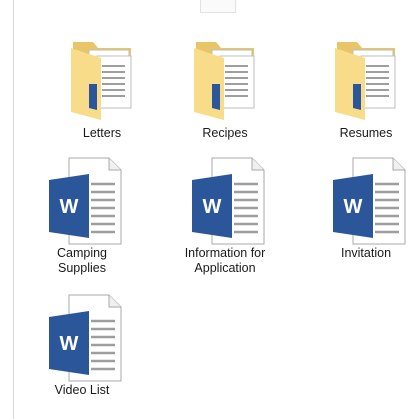 This screenshot has width=420, height=419. I want to click on folder-item-resumes: Resumes, so click(363, 88).